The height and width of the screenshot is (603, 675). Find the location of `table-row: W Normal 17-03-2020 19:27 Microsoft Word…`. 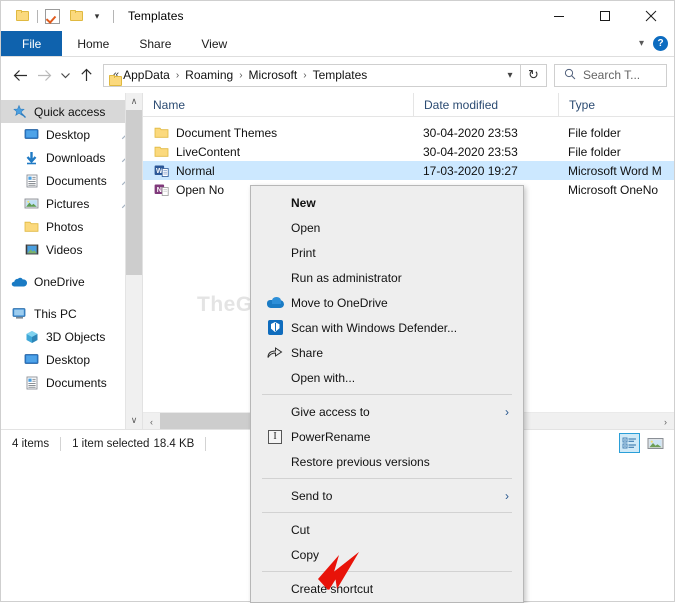

table-row: W Normal 17-03-2020 19:27 Microsoft Word… is located at coordinates (408, 170).